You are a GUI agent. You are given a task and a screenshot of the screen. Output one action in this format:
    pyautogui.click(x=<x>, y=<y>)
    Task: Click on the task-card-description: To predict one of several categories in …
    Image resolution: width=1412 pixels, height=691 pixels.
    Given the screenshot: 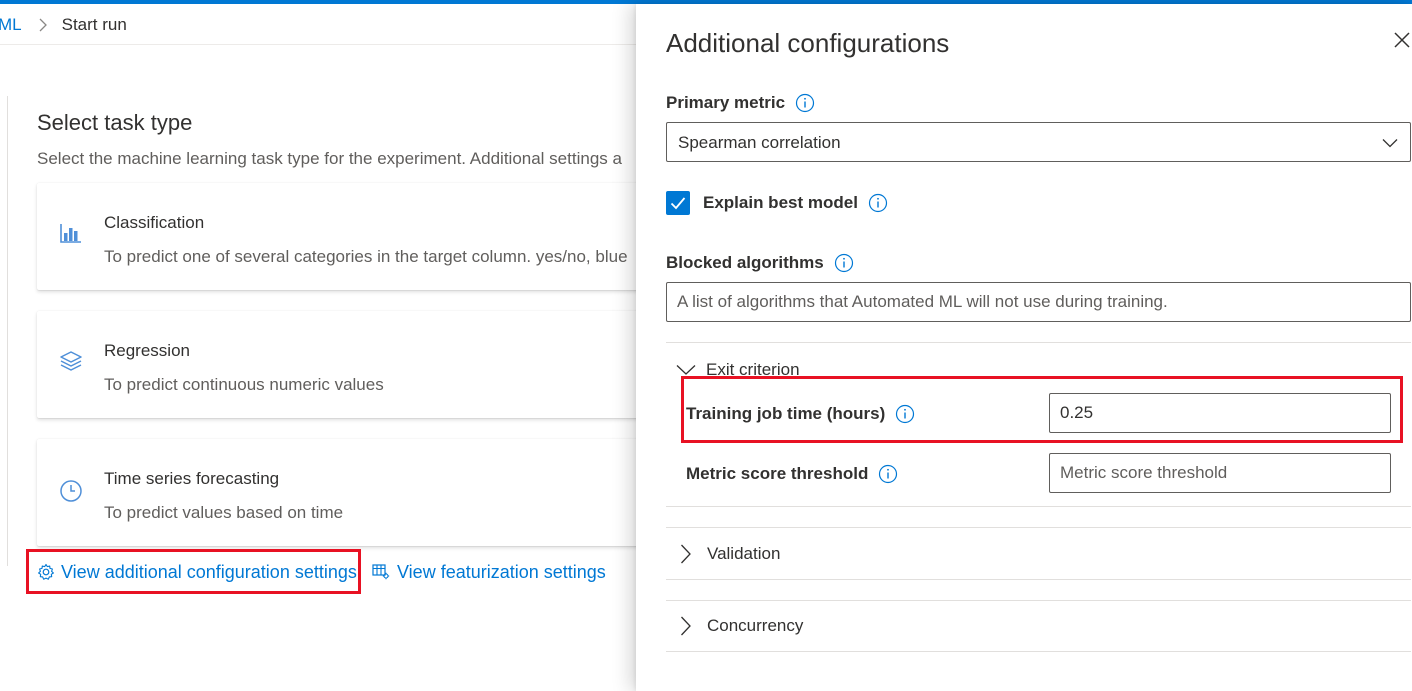 What is the action you would take?
    pyautogui.click(x=366, y=256)
    